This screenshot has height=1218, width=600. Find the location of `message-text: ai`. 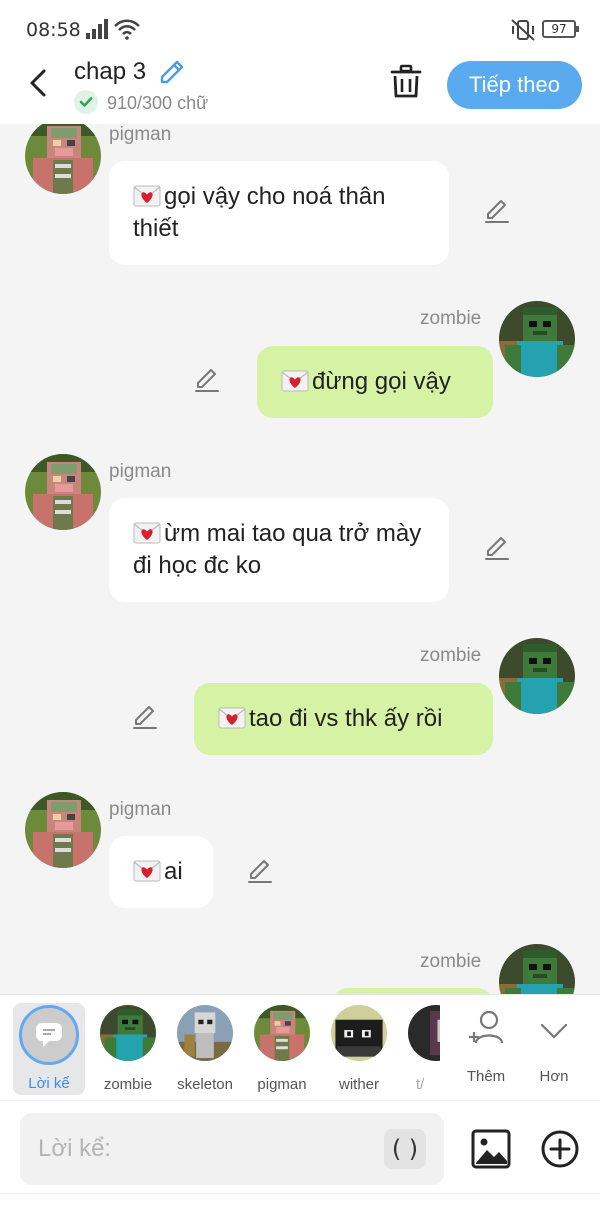

message-text: ai is located at coordinates (173, 871).